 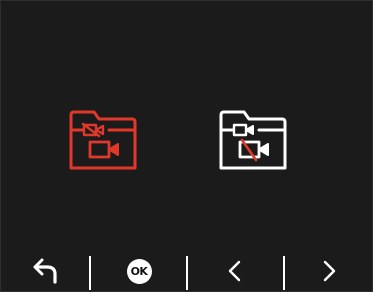 I want to click on next-button, so click(x=328, y=270).